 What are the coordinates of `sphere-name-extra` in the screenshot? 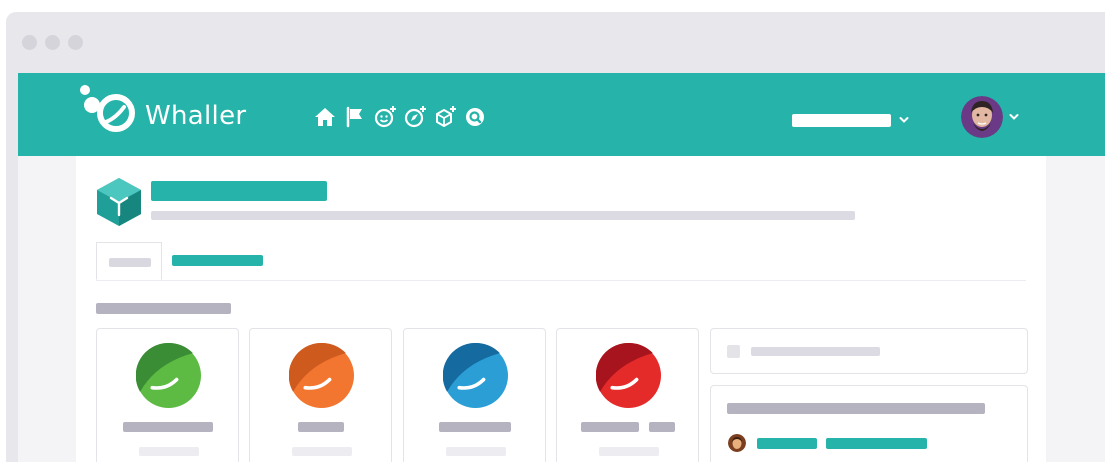 It's located at (661, 427).